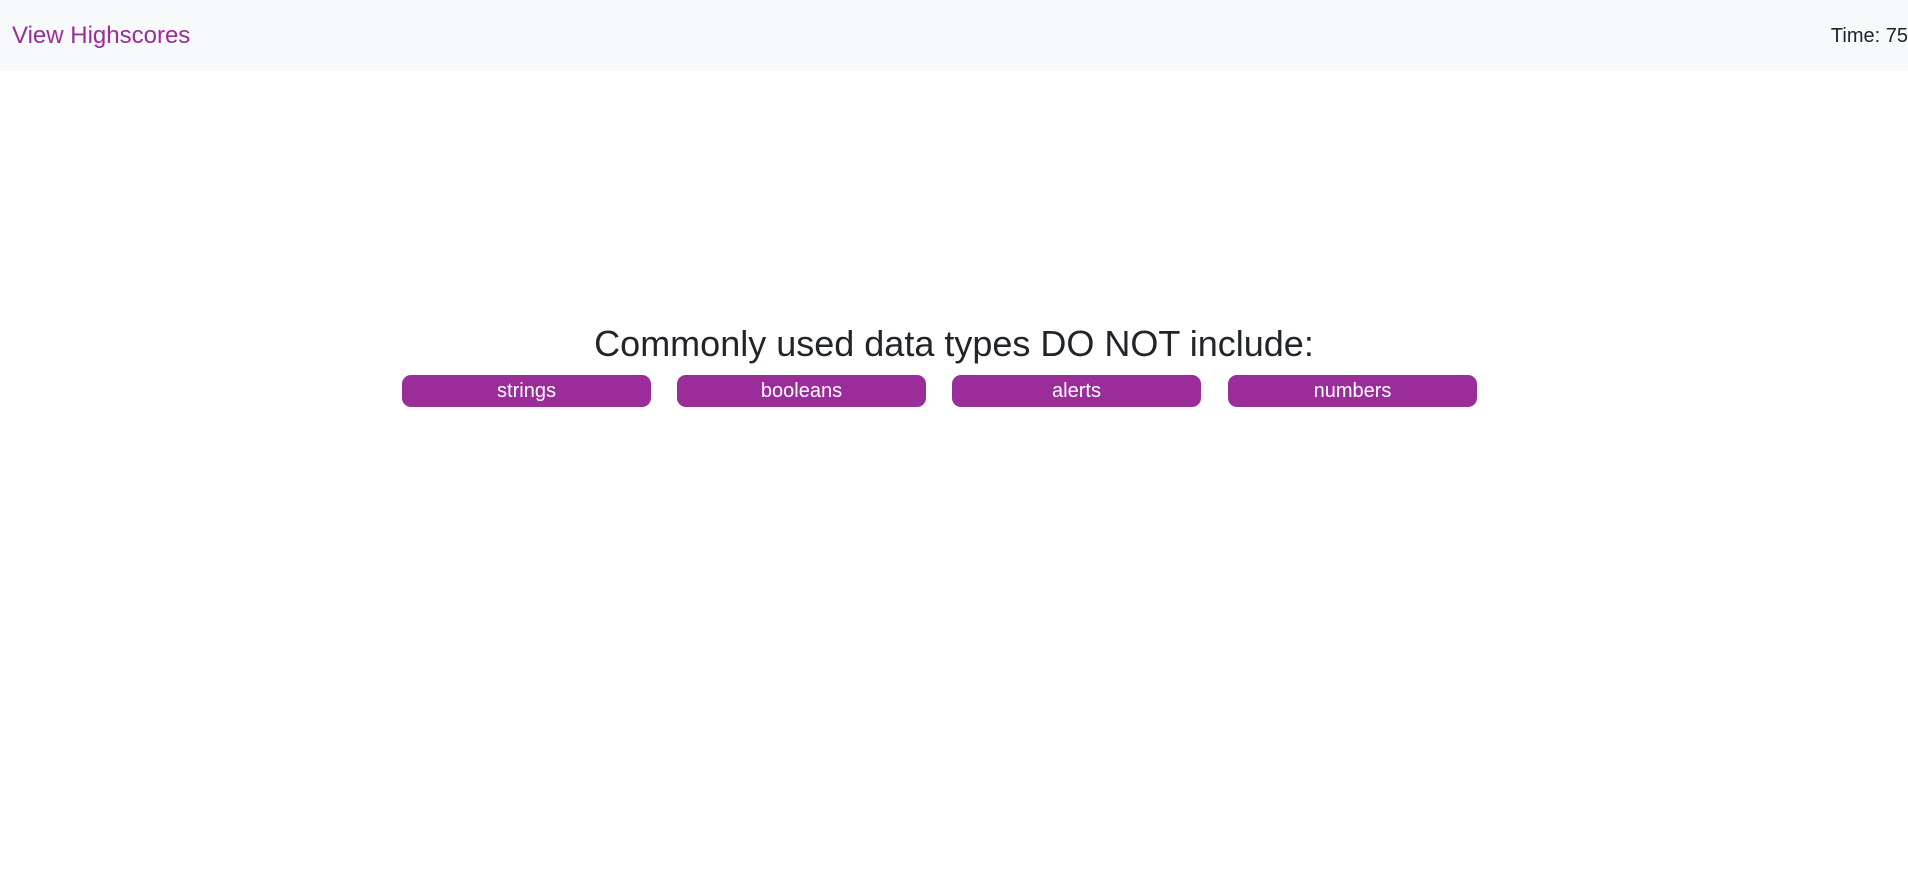 Image resolution: width=1908 pixels, height=881 pixels. I want to click on timer-label: Time:, so click(1858, 36).